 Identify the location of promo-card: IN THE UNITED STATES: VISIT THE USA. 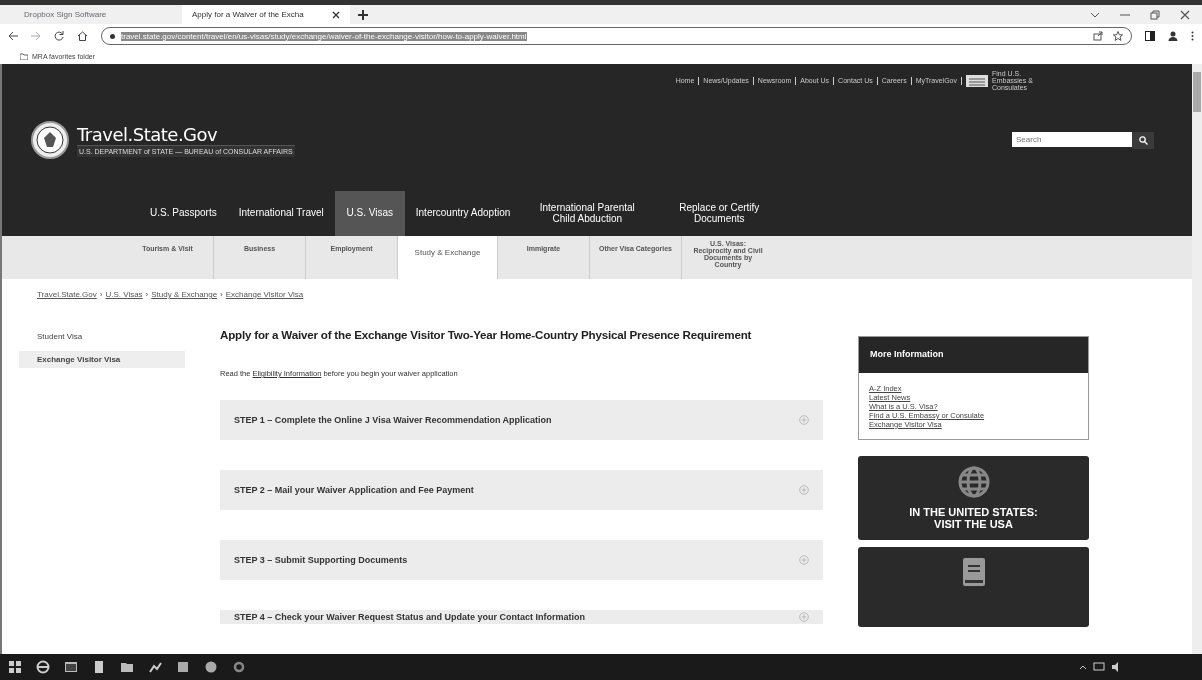
(973, 498).